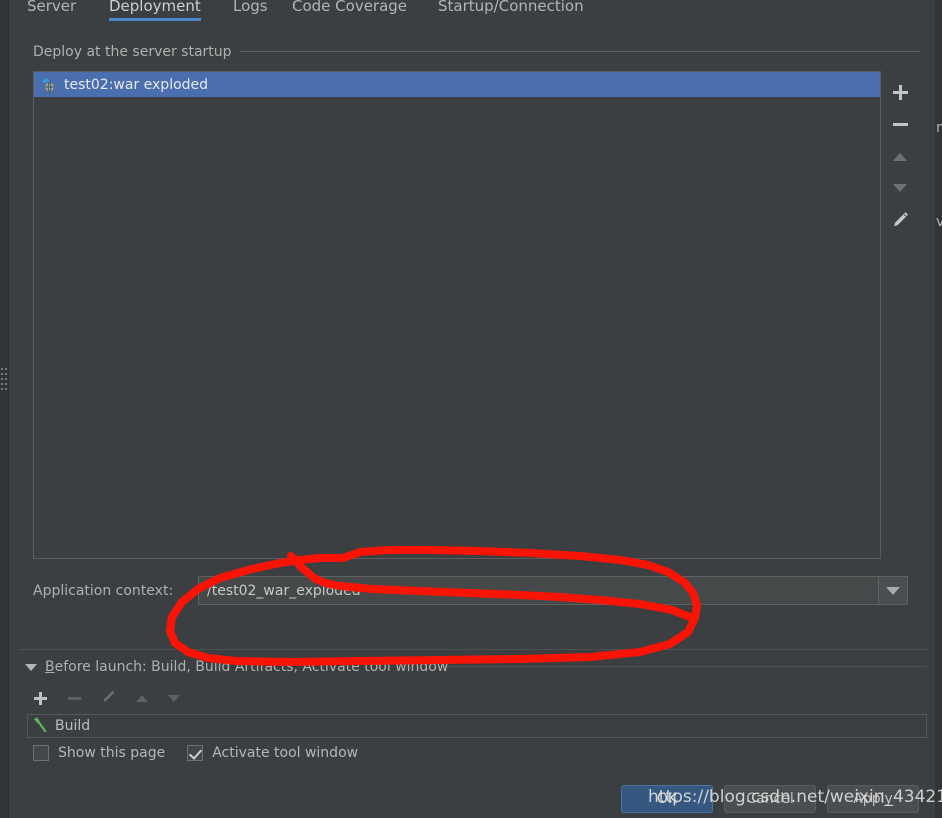 The image size is (942, 818). I want to click on tab-label: Deployment, so click(155, 7).